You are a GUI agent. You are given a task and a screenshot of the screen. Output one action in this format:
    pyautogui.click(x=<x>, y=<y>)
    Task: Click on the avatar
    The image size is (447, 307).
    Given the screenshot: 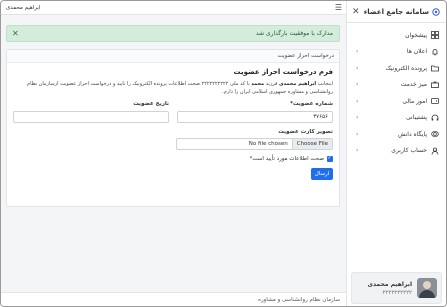 What is the action you would take?
    pyautogui.click(x=427, y=288)
    